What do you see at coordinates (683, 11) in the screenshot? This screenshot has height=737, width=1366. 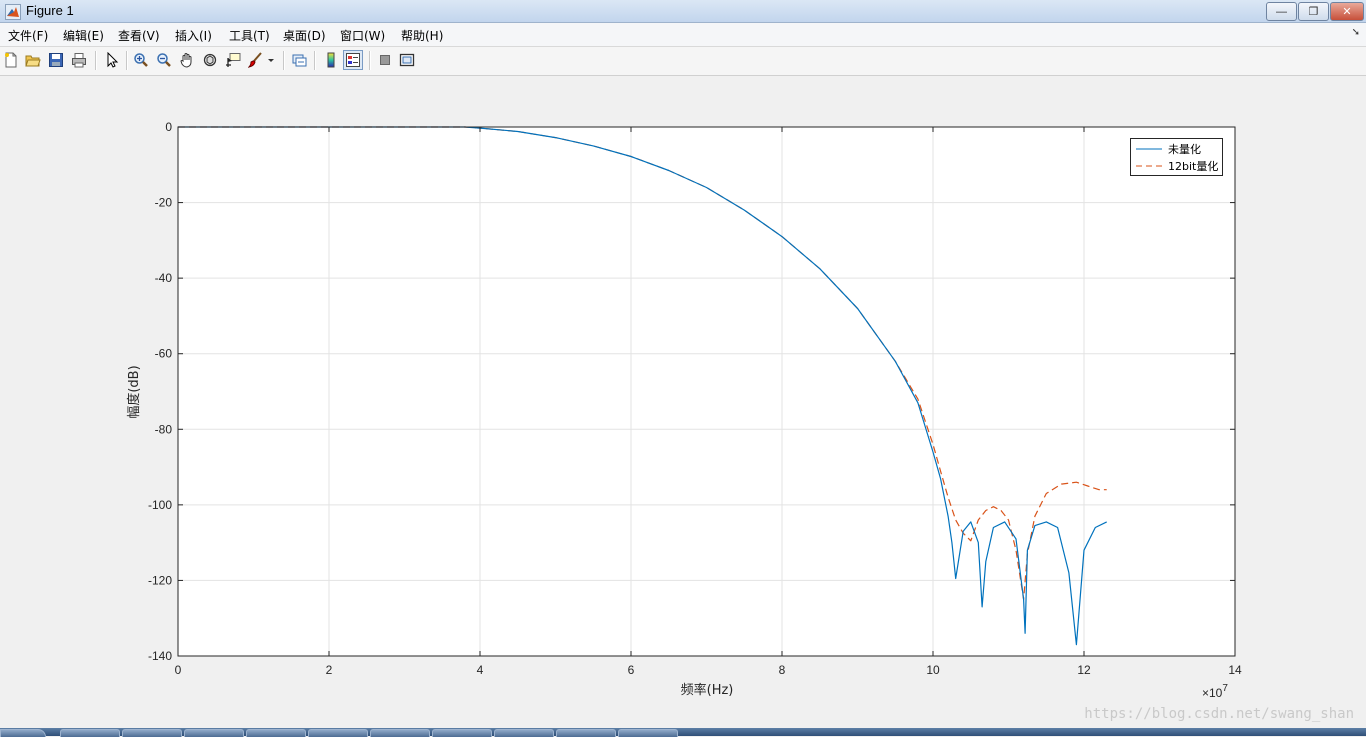 I see `window-title-bar: Figure 1 — ❐ ✕` at bounding box center [683, 11].